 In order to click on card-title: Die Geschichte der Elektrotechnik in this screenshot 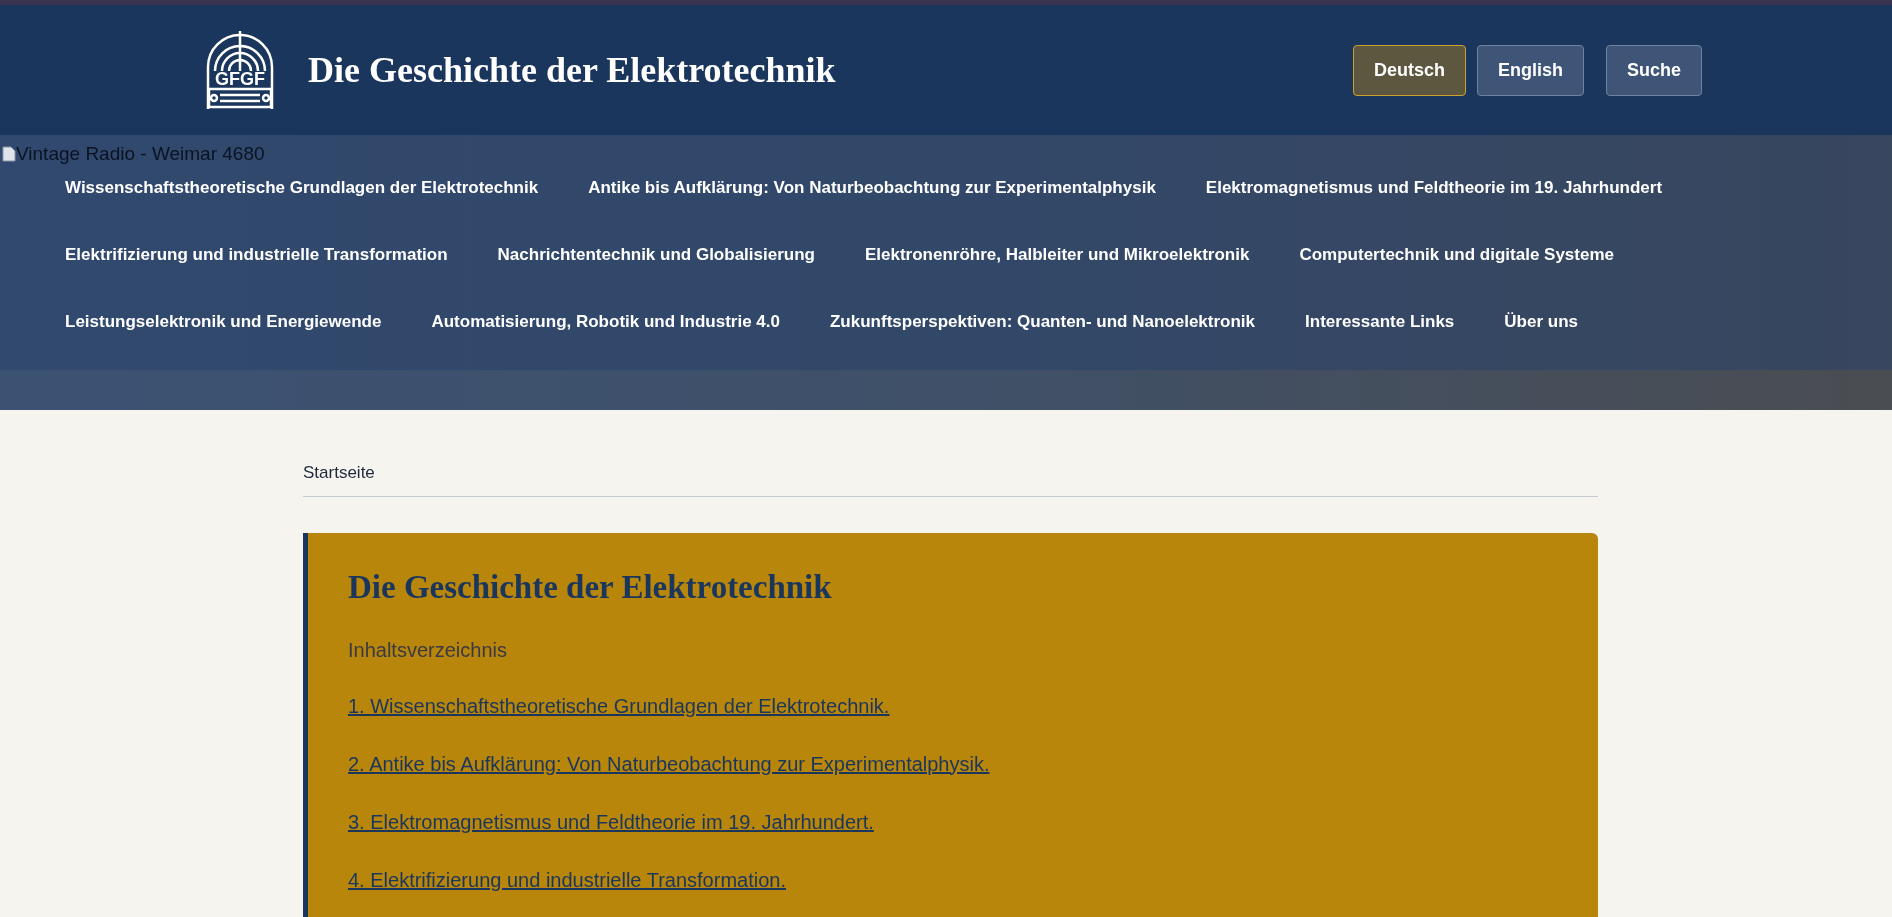, I will do `click(590, 587)`.